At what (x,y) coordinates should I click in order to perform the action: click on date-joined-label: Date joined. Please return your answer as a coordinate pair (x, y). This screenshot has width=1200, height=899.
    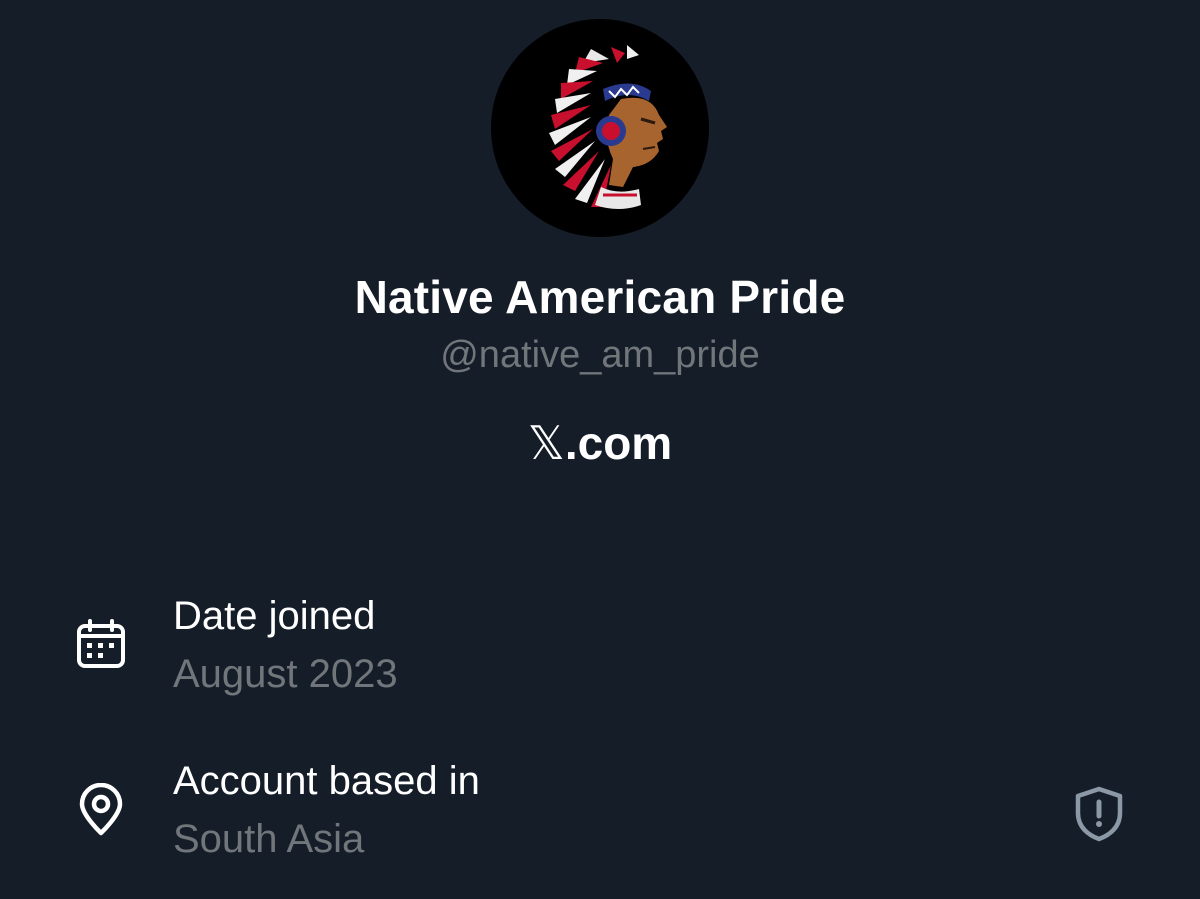
    Looking at the image, I should click on (274, 616).